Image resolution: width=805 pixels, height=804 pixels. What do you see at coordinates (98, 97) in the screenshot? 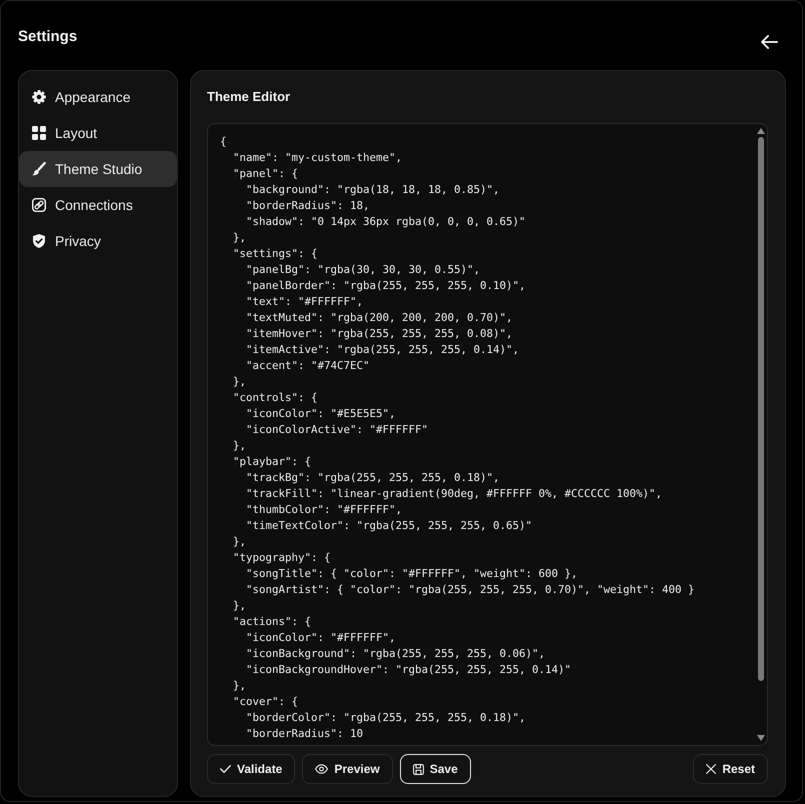
I see `sidebar-item: Appearance` at bounding box center [98, 97].